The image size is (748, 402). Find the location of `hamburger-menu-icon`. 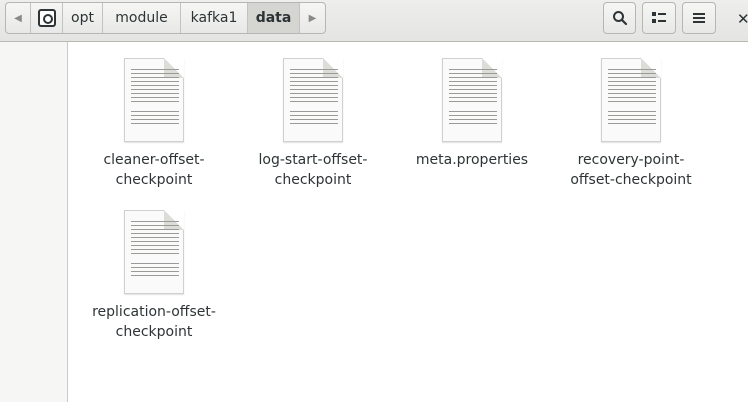

hamburger-menu-icon is located at coordinates (699, 18).